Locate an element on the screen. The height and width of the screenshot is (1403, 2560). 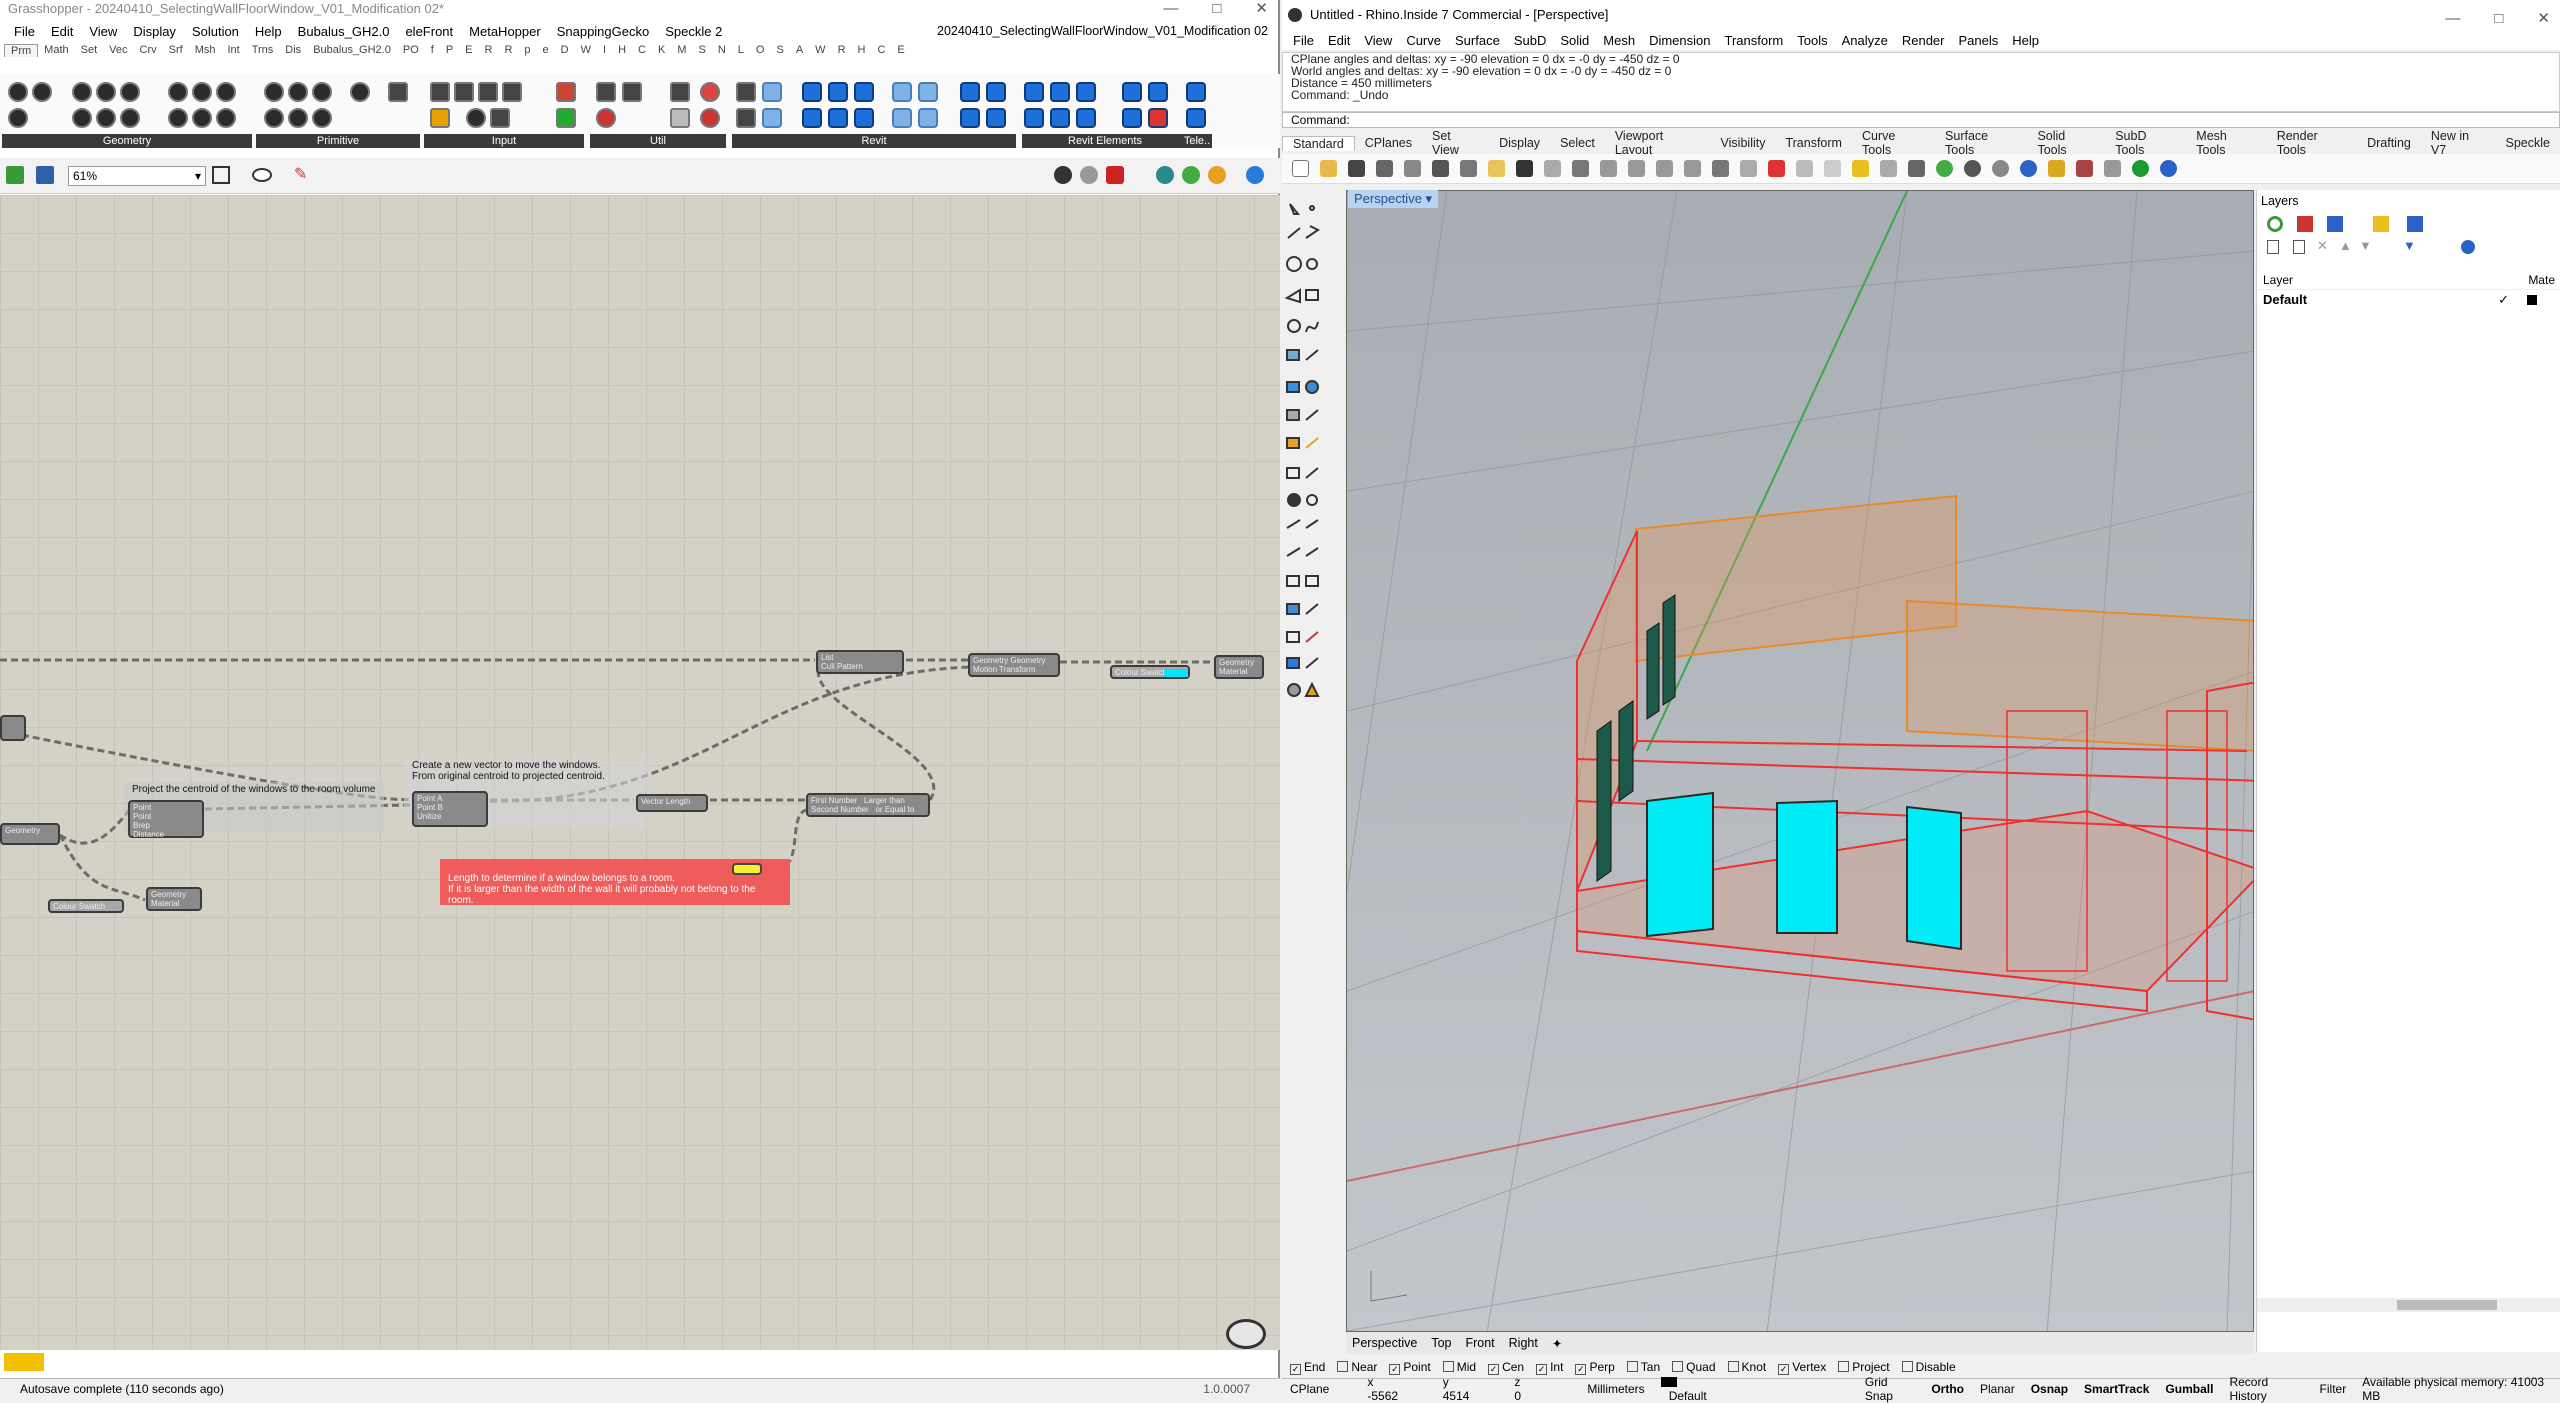
project-point-component: Point Point Brep Distance is located at coordinates (166, 819).